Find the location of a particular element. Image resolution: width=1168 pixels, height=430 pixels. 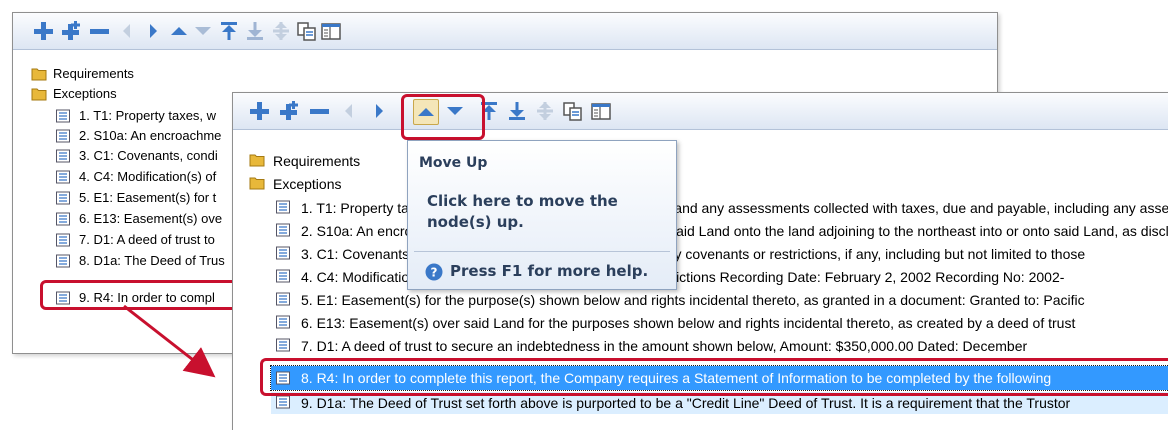

tree-item-label: 8. D1a: The Deed of Trus is located at coordinates (152, 260).